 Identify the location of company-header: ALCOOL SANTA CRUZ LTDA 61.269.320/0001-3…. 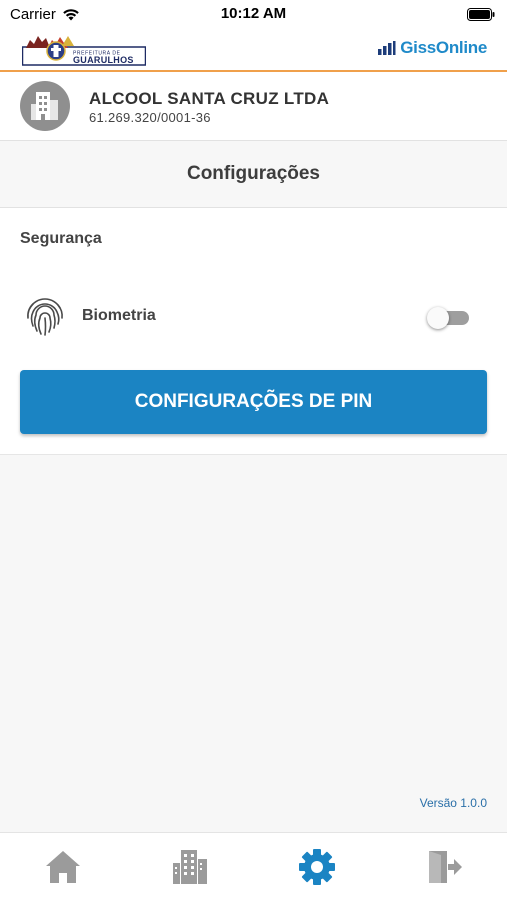
(253, 106).